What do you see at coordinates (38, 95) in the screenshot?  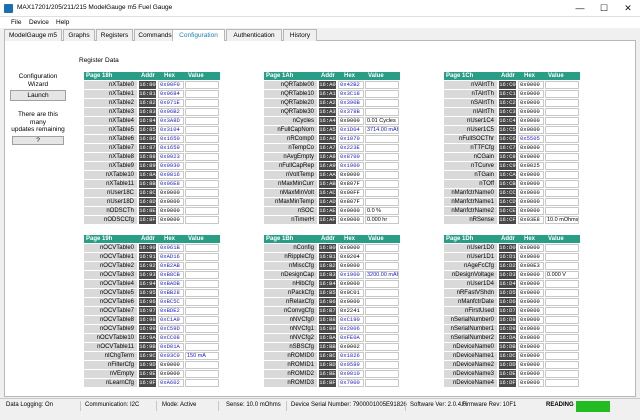 I see `launch-button: Launch` at bounding box center [38, 95].